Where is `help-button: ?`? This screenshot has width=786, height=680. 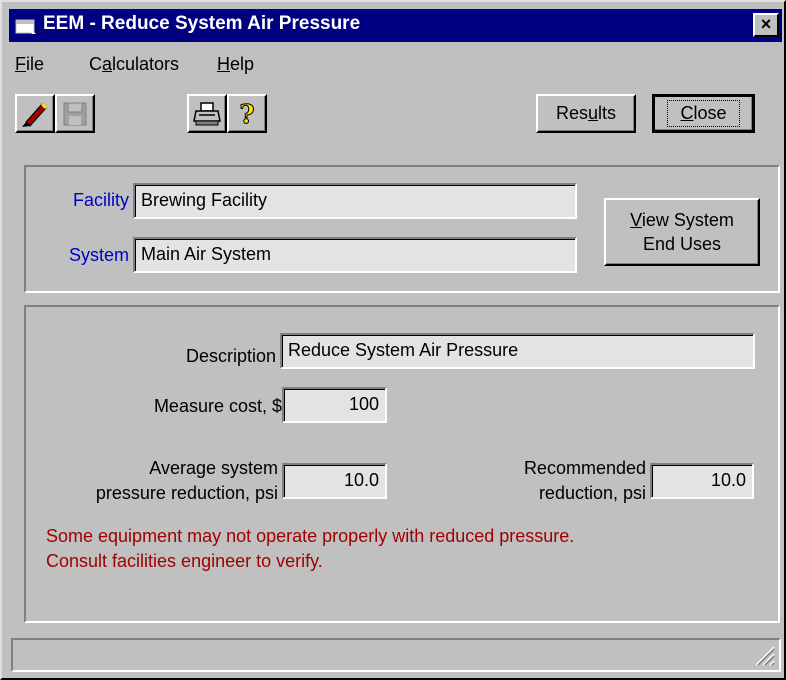 help-button: ? is located at coordinates (247, 113).